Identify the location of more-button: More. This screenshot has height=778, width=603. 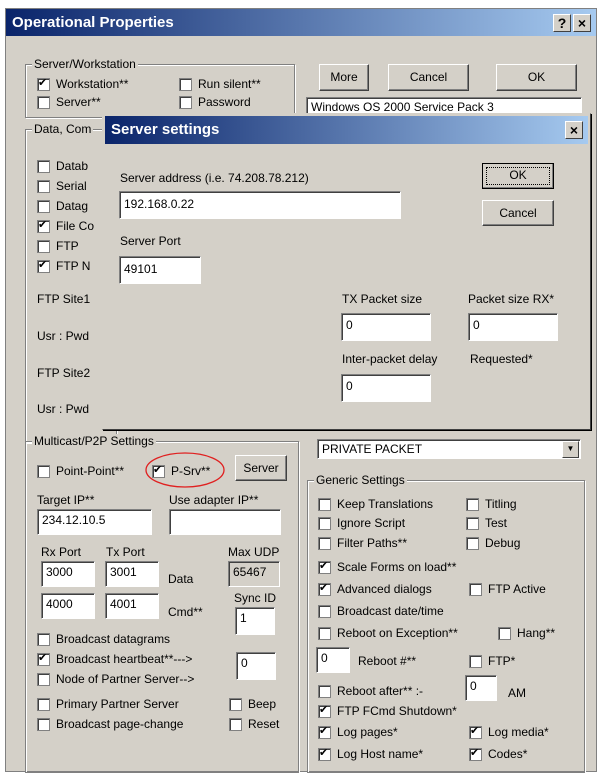
(344, 77).